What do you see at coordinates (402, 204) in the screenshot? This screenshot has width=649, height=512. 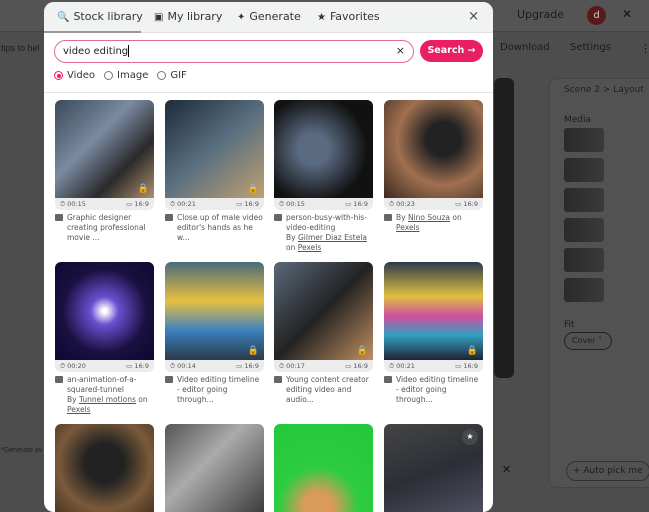 I see `duration: ⏱ 00:23` at bounding box center [402, 204].